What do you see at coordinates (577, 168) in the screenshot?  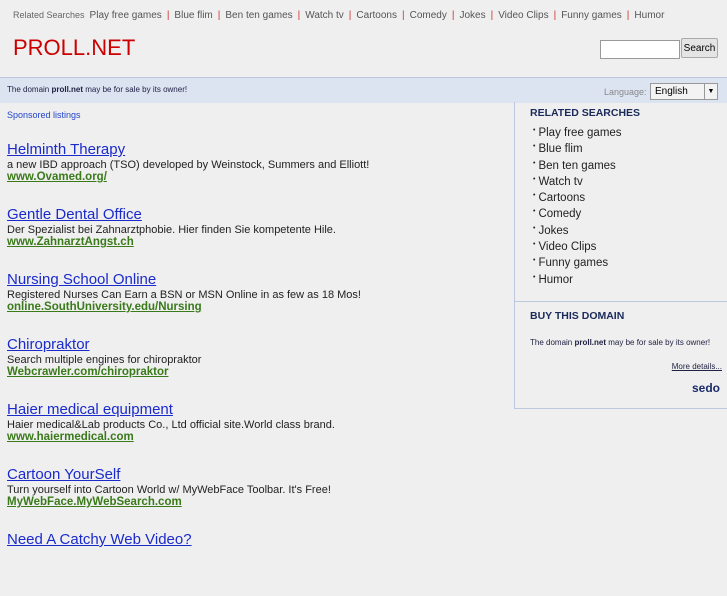 I see `related-link: Ben ten games` at bounding box center [577, 168].